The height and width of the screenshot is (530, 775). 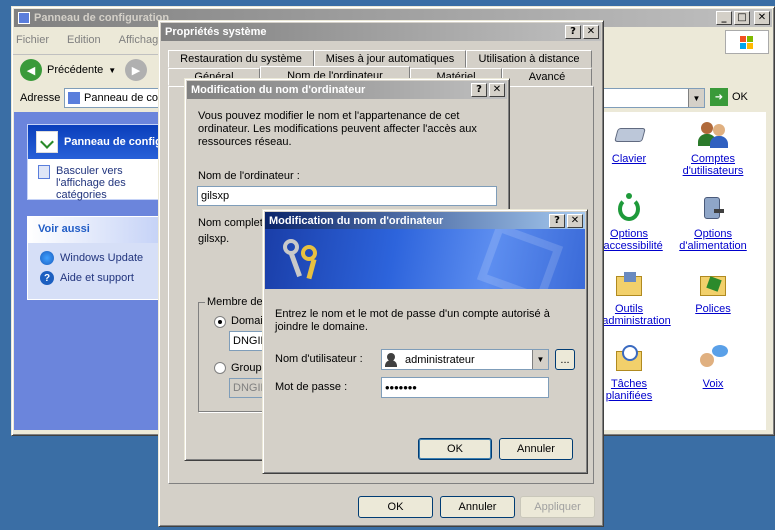 I want to click on username-combobox: administrateur ▼, so click(x=465, y=359).